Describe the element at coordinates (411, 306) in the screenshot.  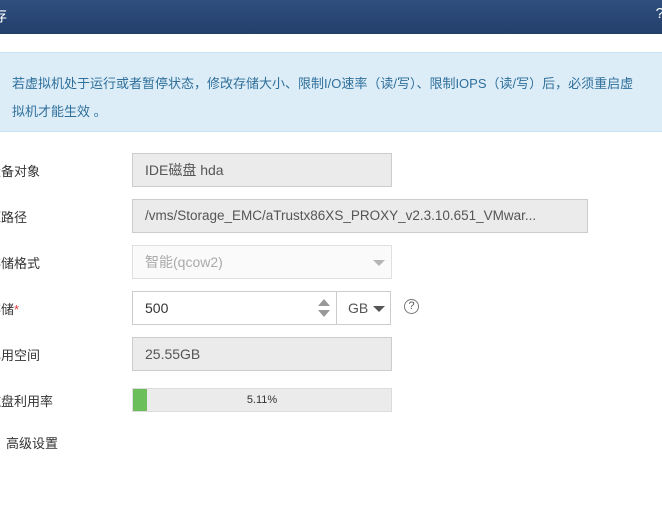
I see `question-icon: ?` at that location.